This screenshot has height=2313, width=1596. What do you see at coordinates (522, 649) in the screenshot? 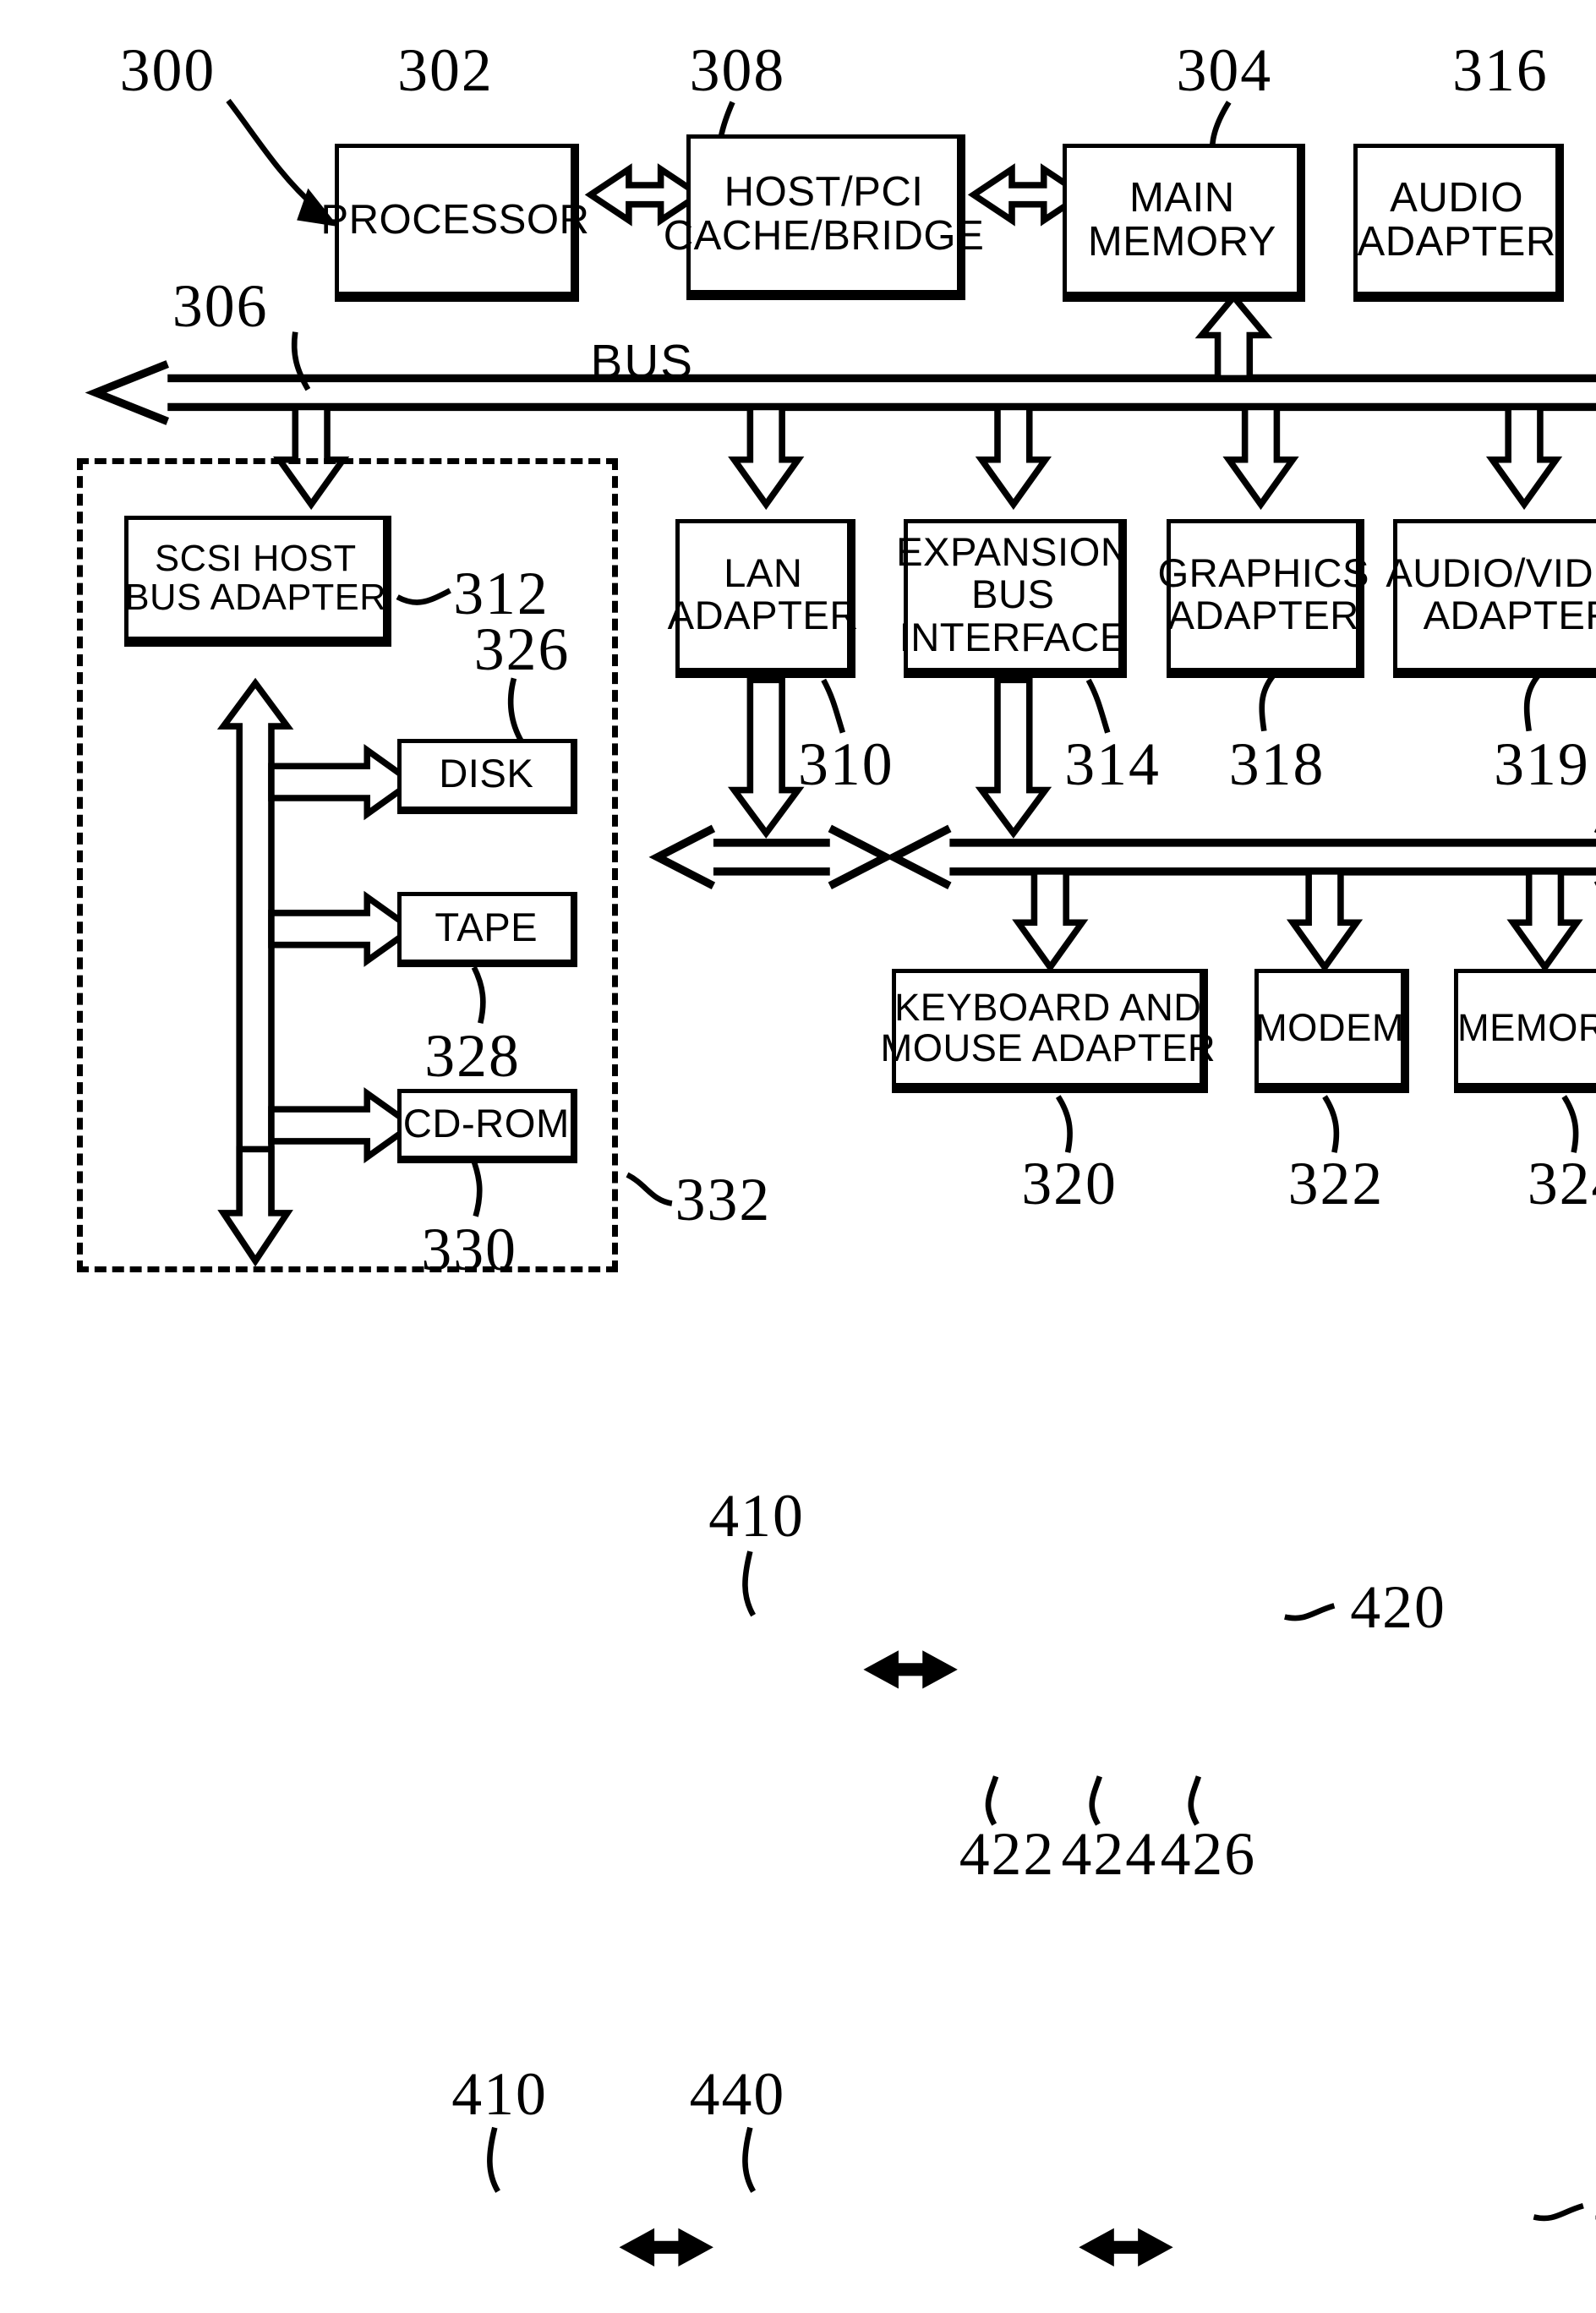
I see `ref-326: 326` at bounding box center [522, 649].